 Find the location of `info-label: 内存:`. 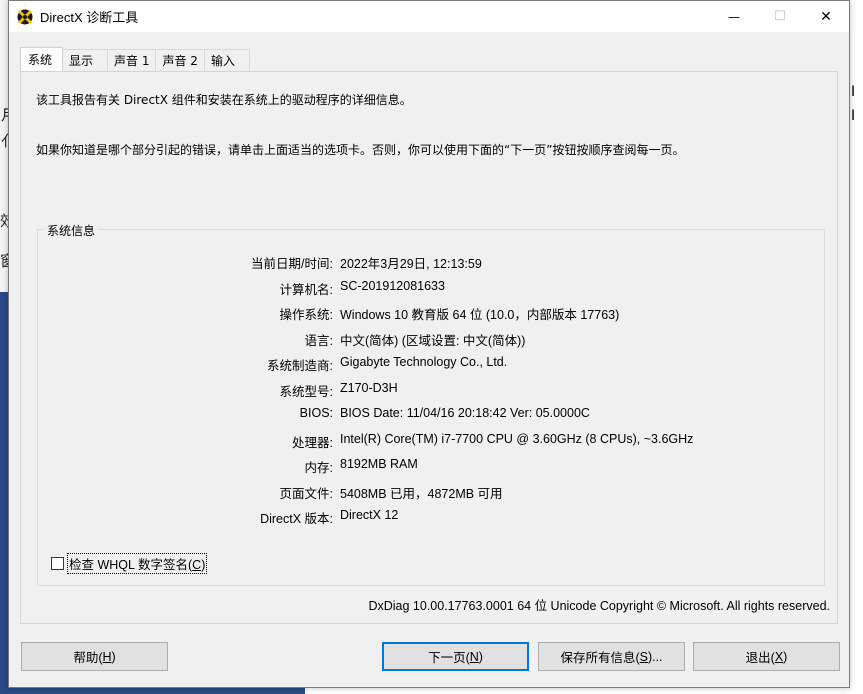

info-label: 内存: is located at coordinates (318, 468).